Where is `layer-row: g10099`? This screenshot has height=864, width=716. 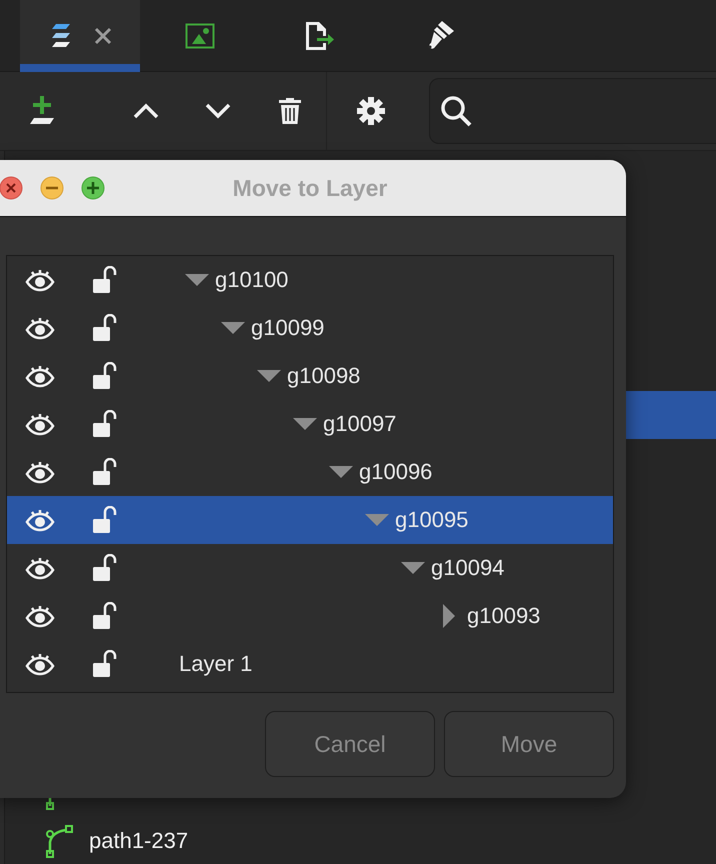
layer-row: g10099 is located at coordinates (310, 328).